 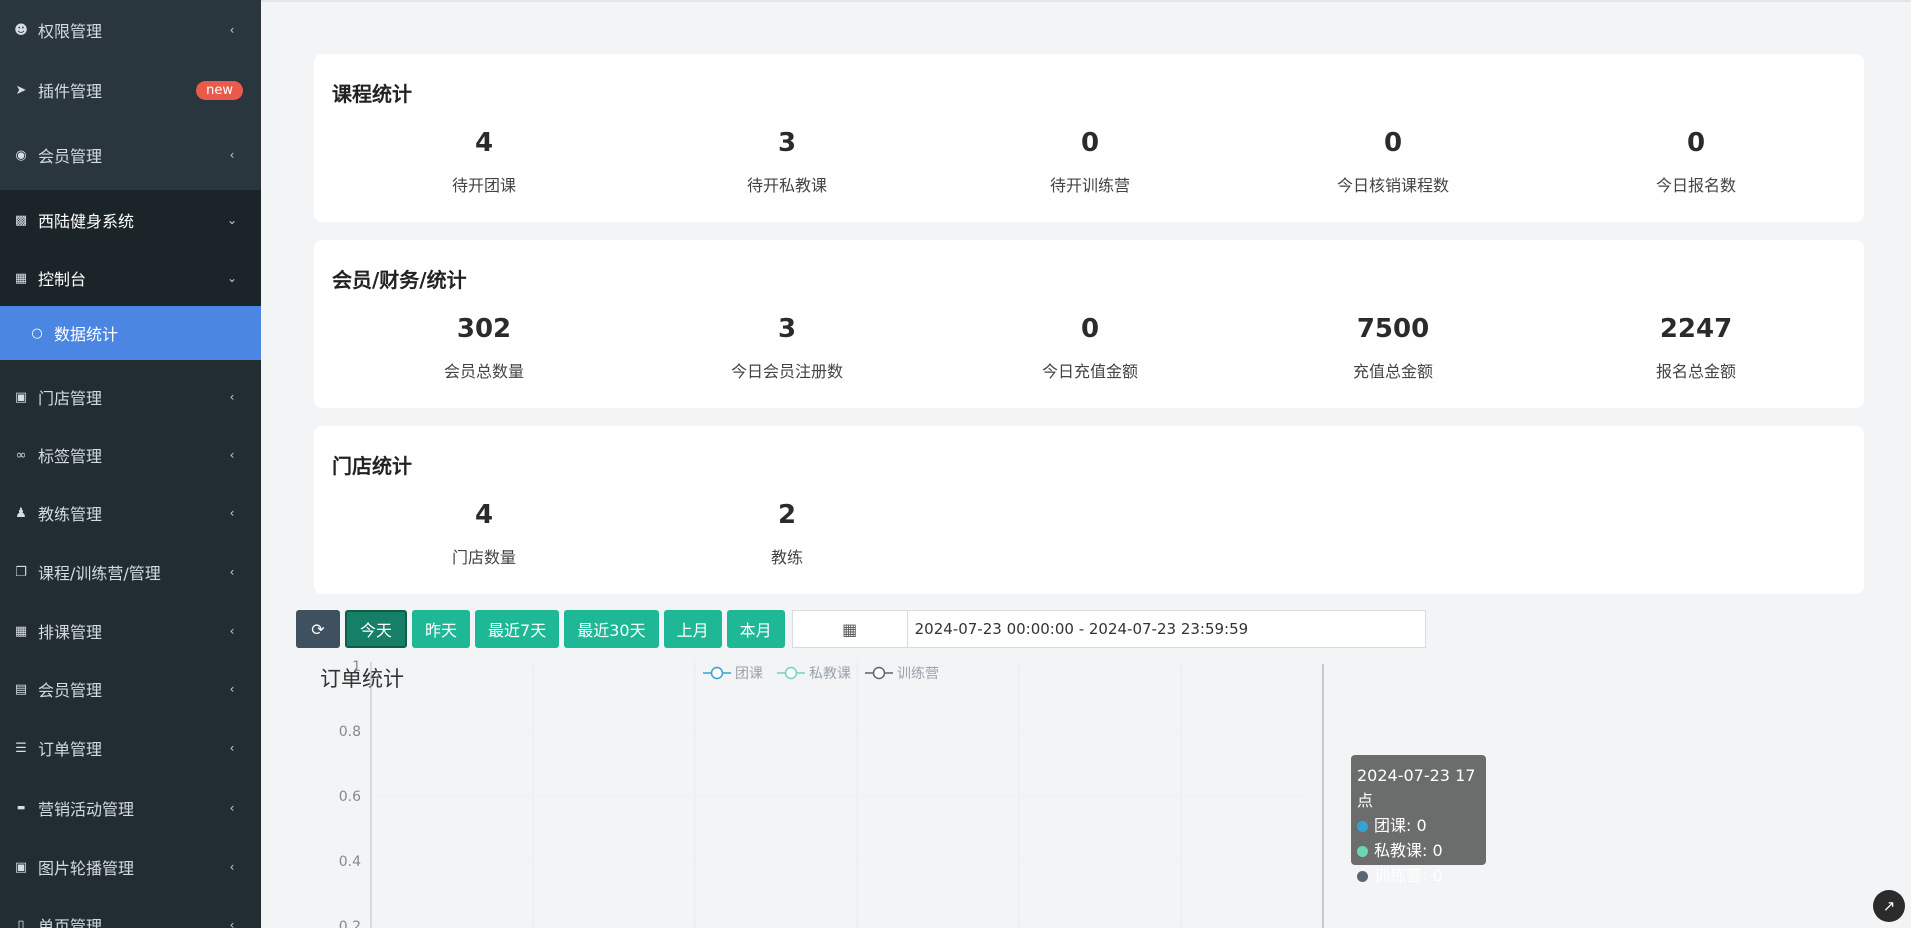 I want to click on stat-item: 0 待开训练营, so click(x=1090, y=162).